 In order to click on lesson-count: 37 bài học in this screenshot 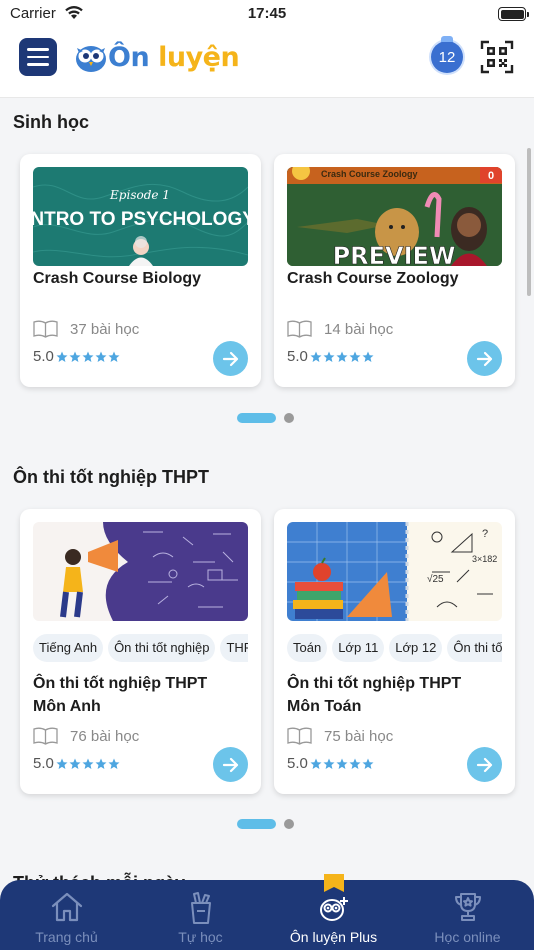, I will do `click(86, 329)`.